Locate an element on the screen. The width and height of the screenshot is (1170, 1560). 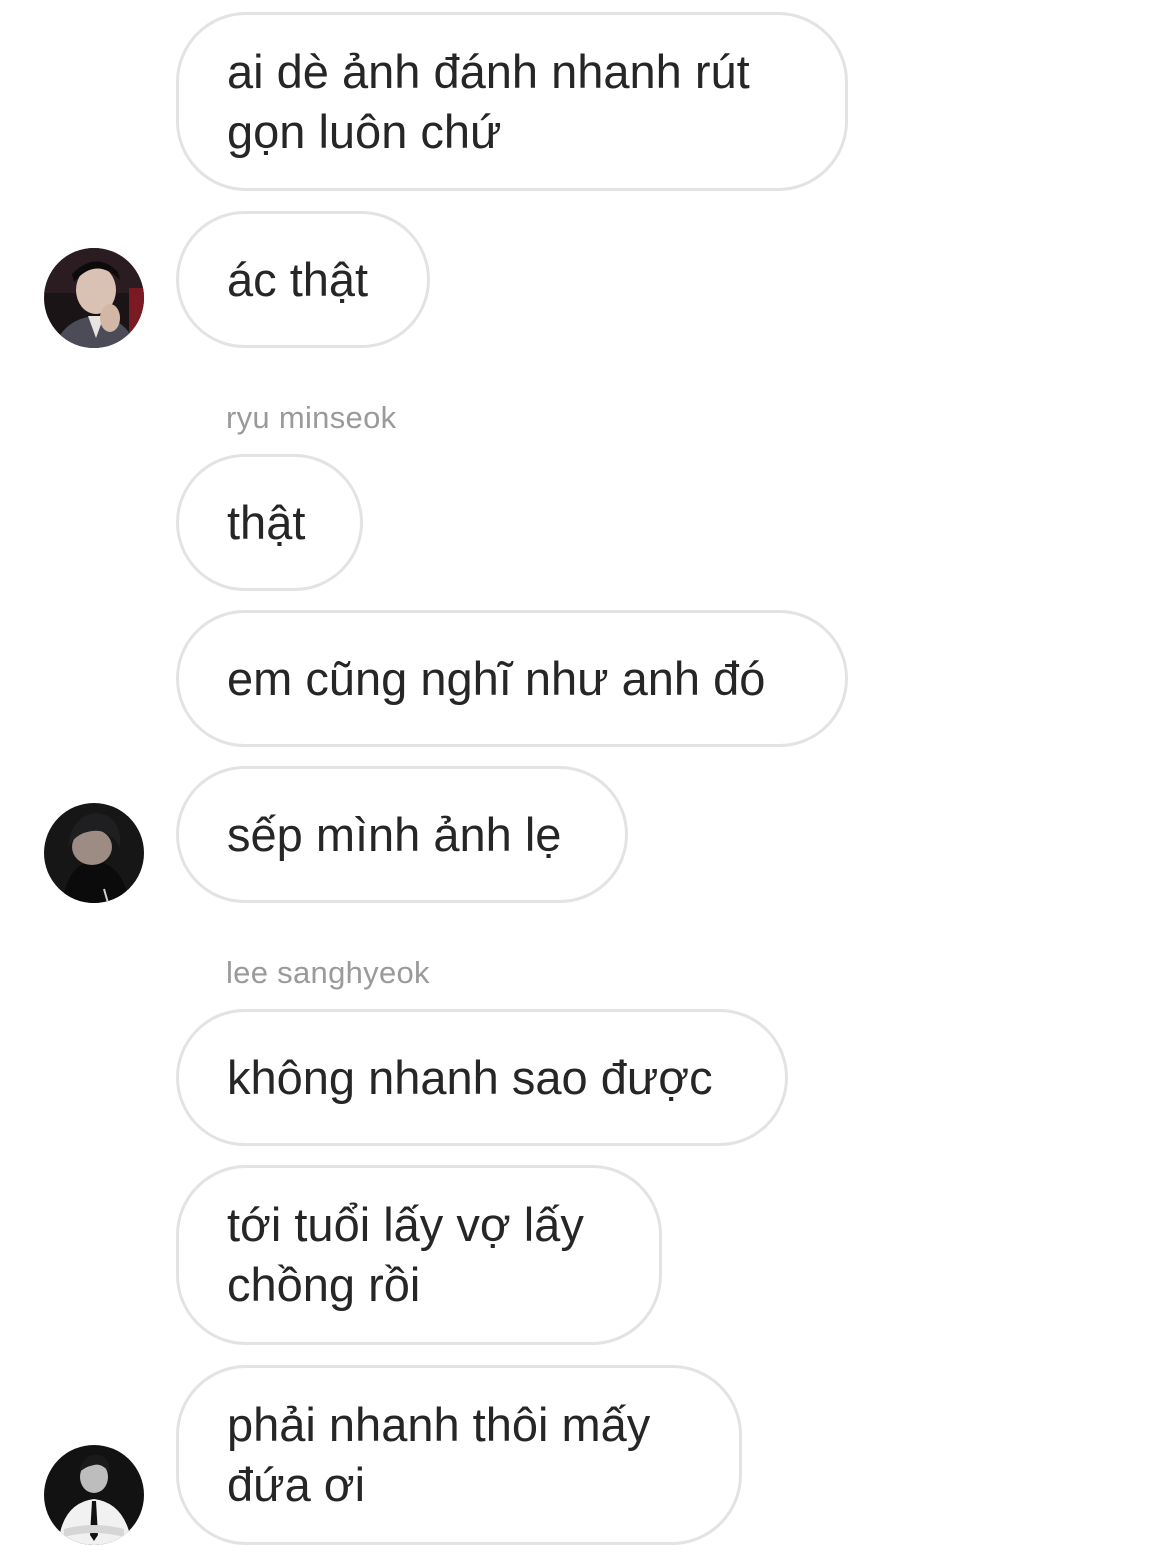
message-text: không nhanh sao được is located at coordinates (470, 1077).